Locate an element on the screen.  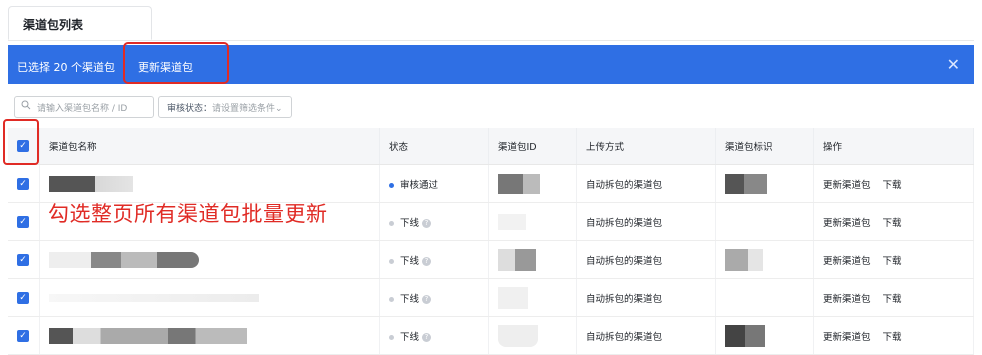
table-header-row: ✓ 渠道包名称 状态 渠道包ID 上传方式 渠道包标识 操作 is located at coordinates (491, 146).